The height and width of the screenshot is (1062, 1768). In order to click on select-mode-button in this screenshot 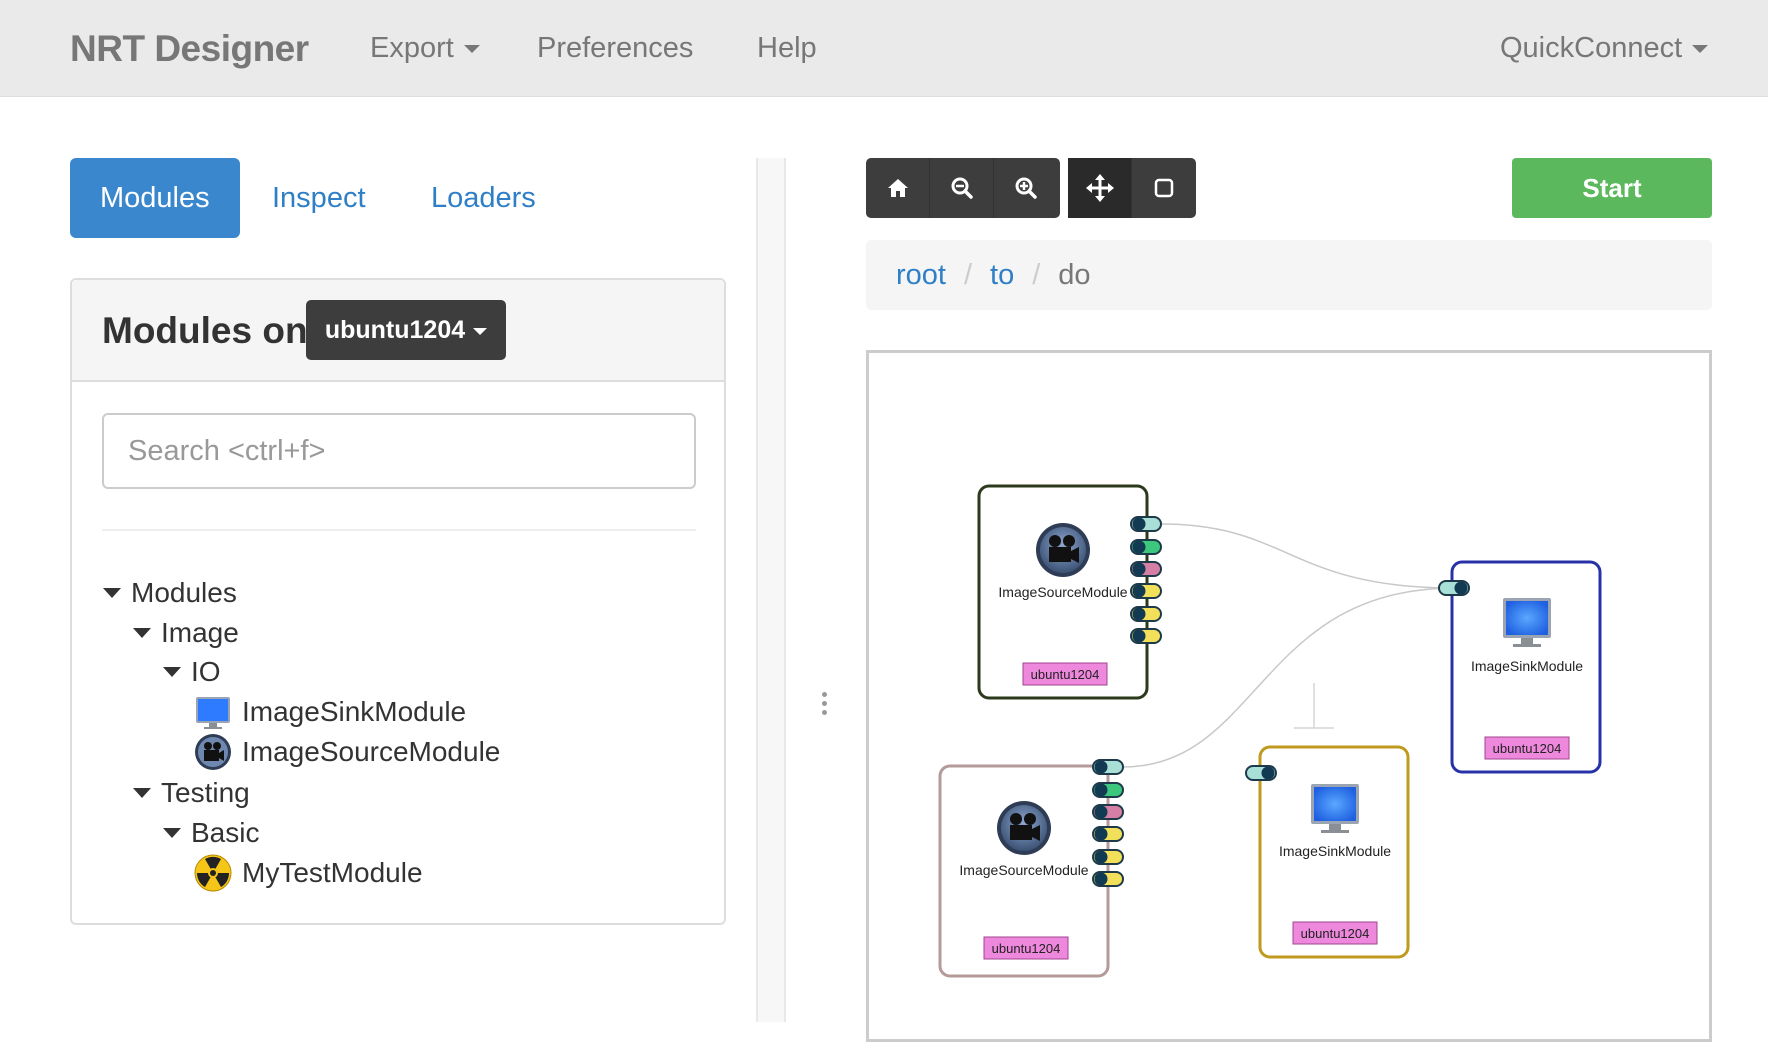, I will do `click(1164, 188)`.